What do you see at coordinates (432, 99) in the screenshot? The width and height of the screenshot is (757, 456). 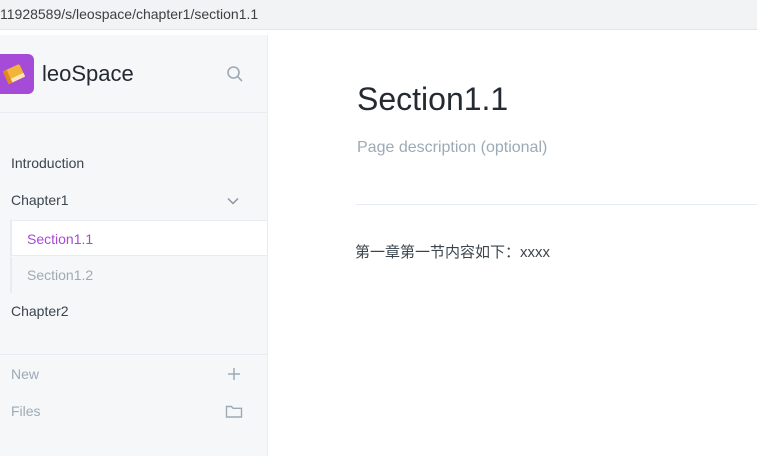 I see `page-title: Section1.1` at bounding box center [432, 99].